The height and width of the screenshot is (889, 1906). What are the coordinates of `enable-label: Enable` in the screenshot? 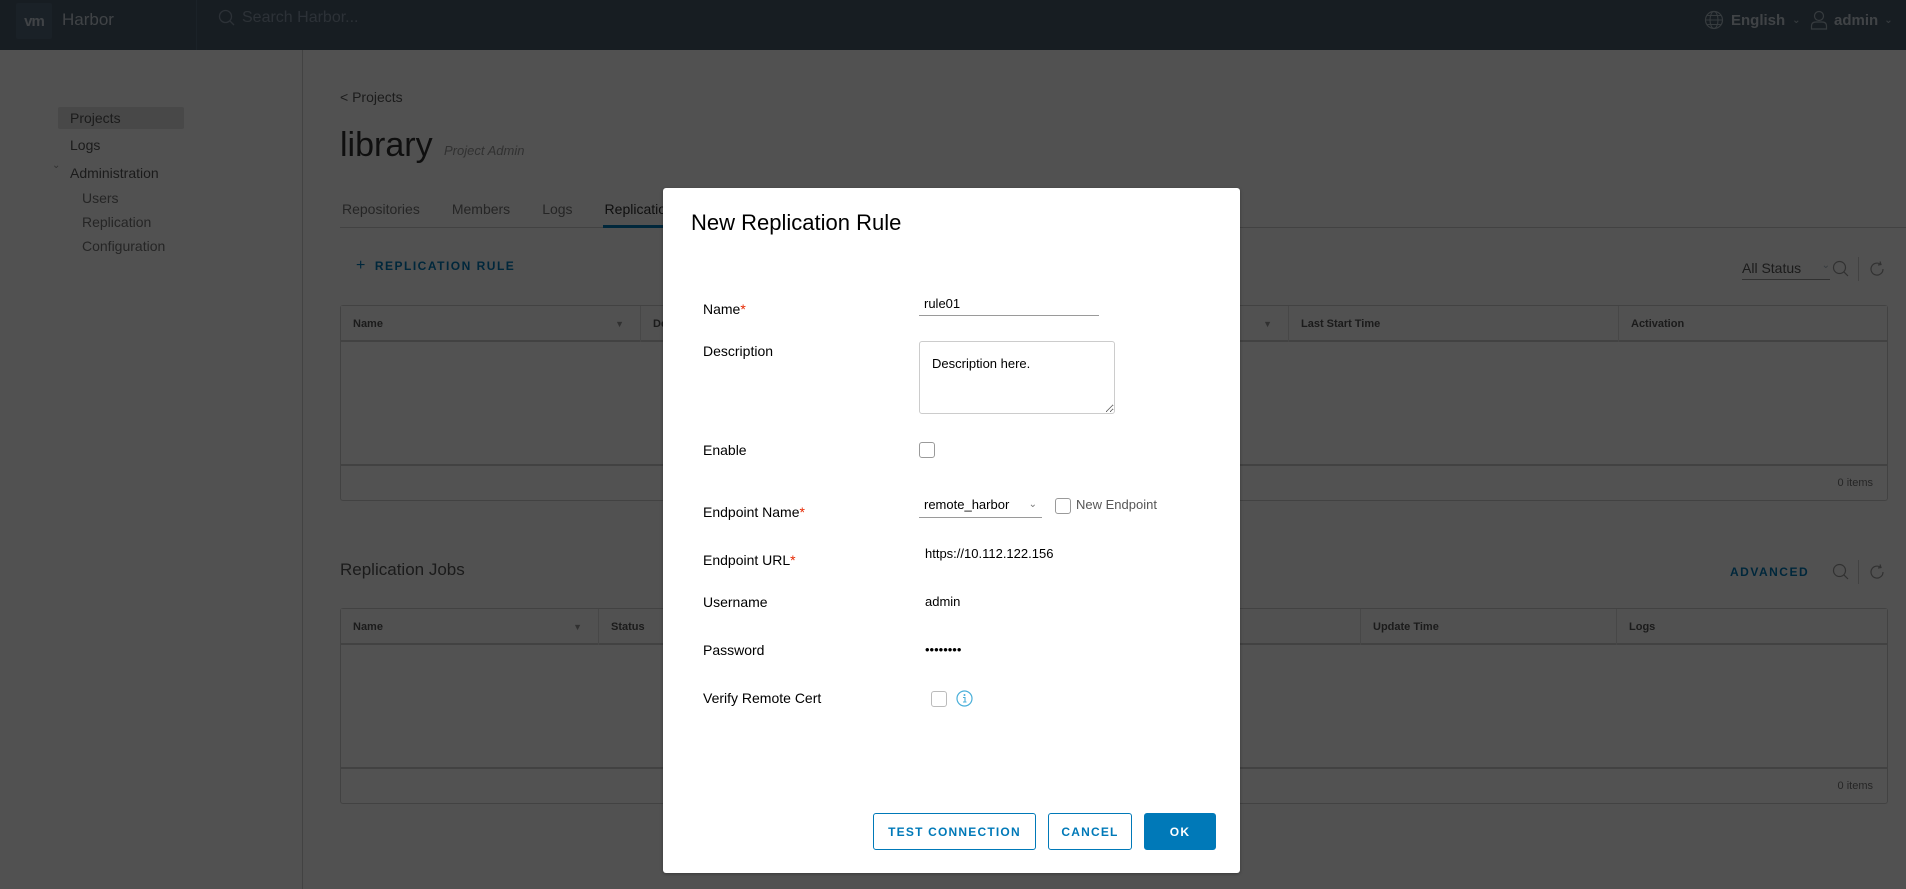 It's located at (725, 450).